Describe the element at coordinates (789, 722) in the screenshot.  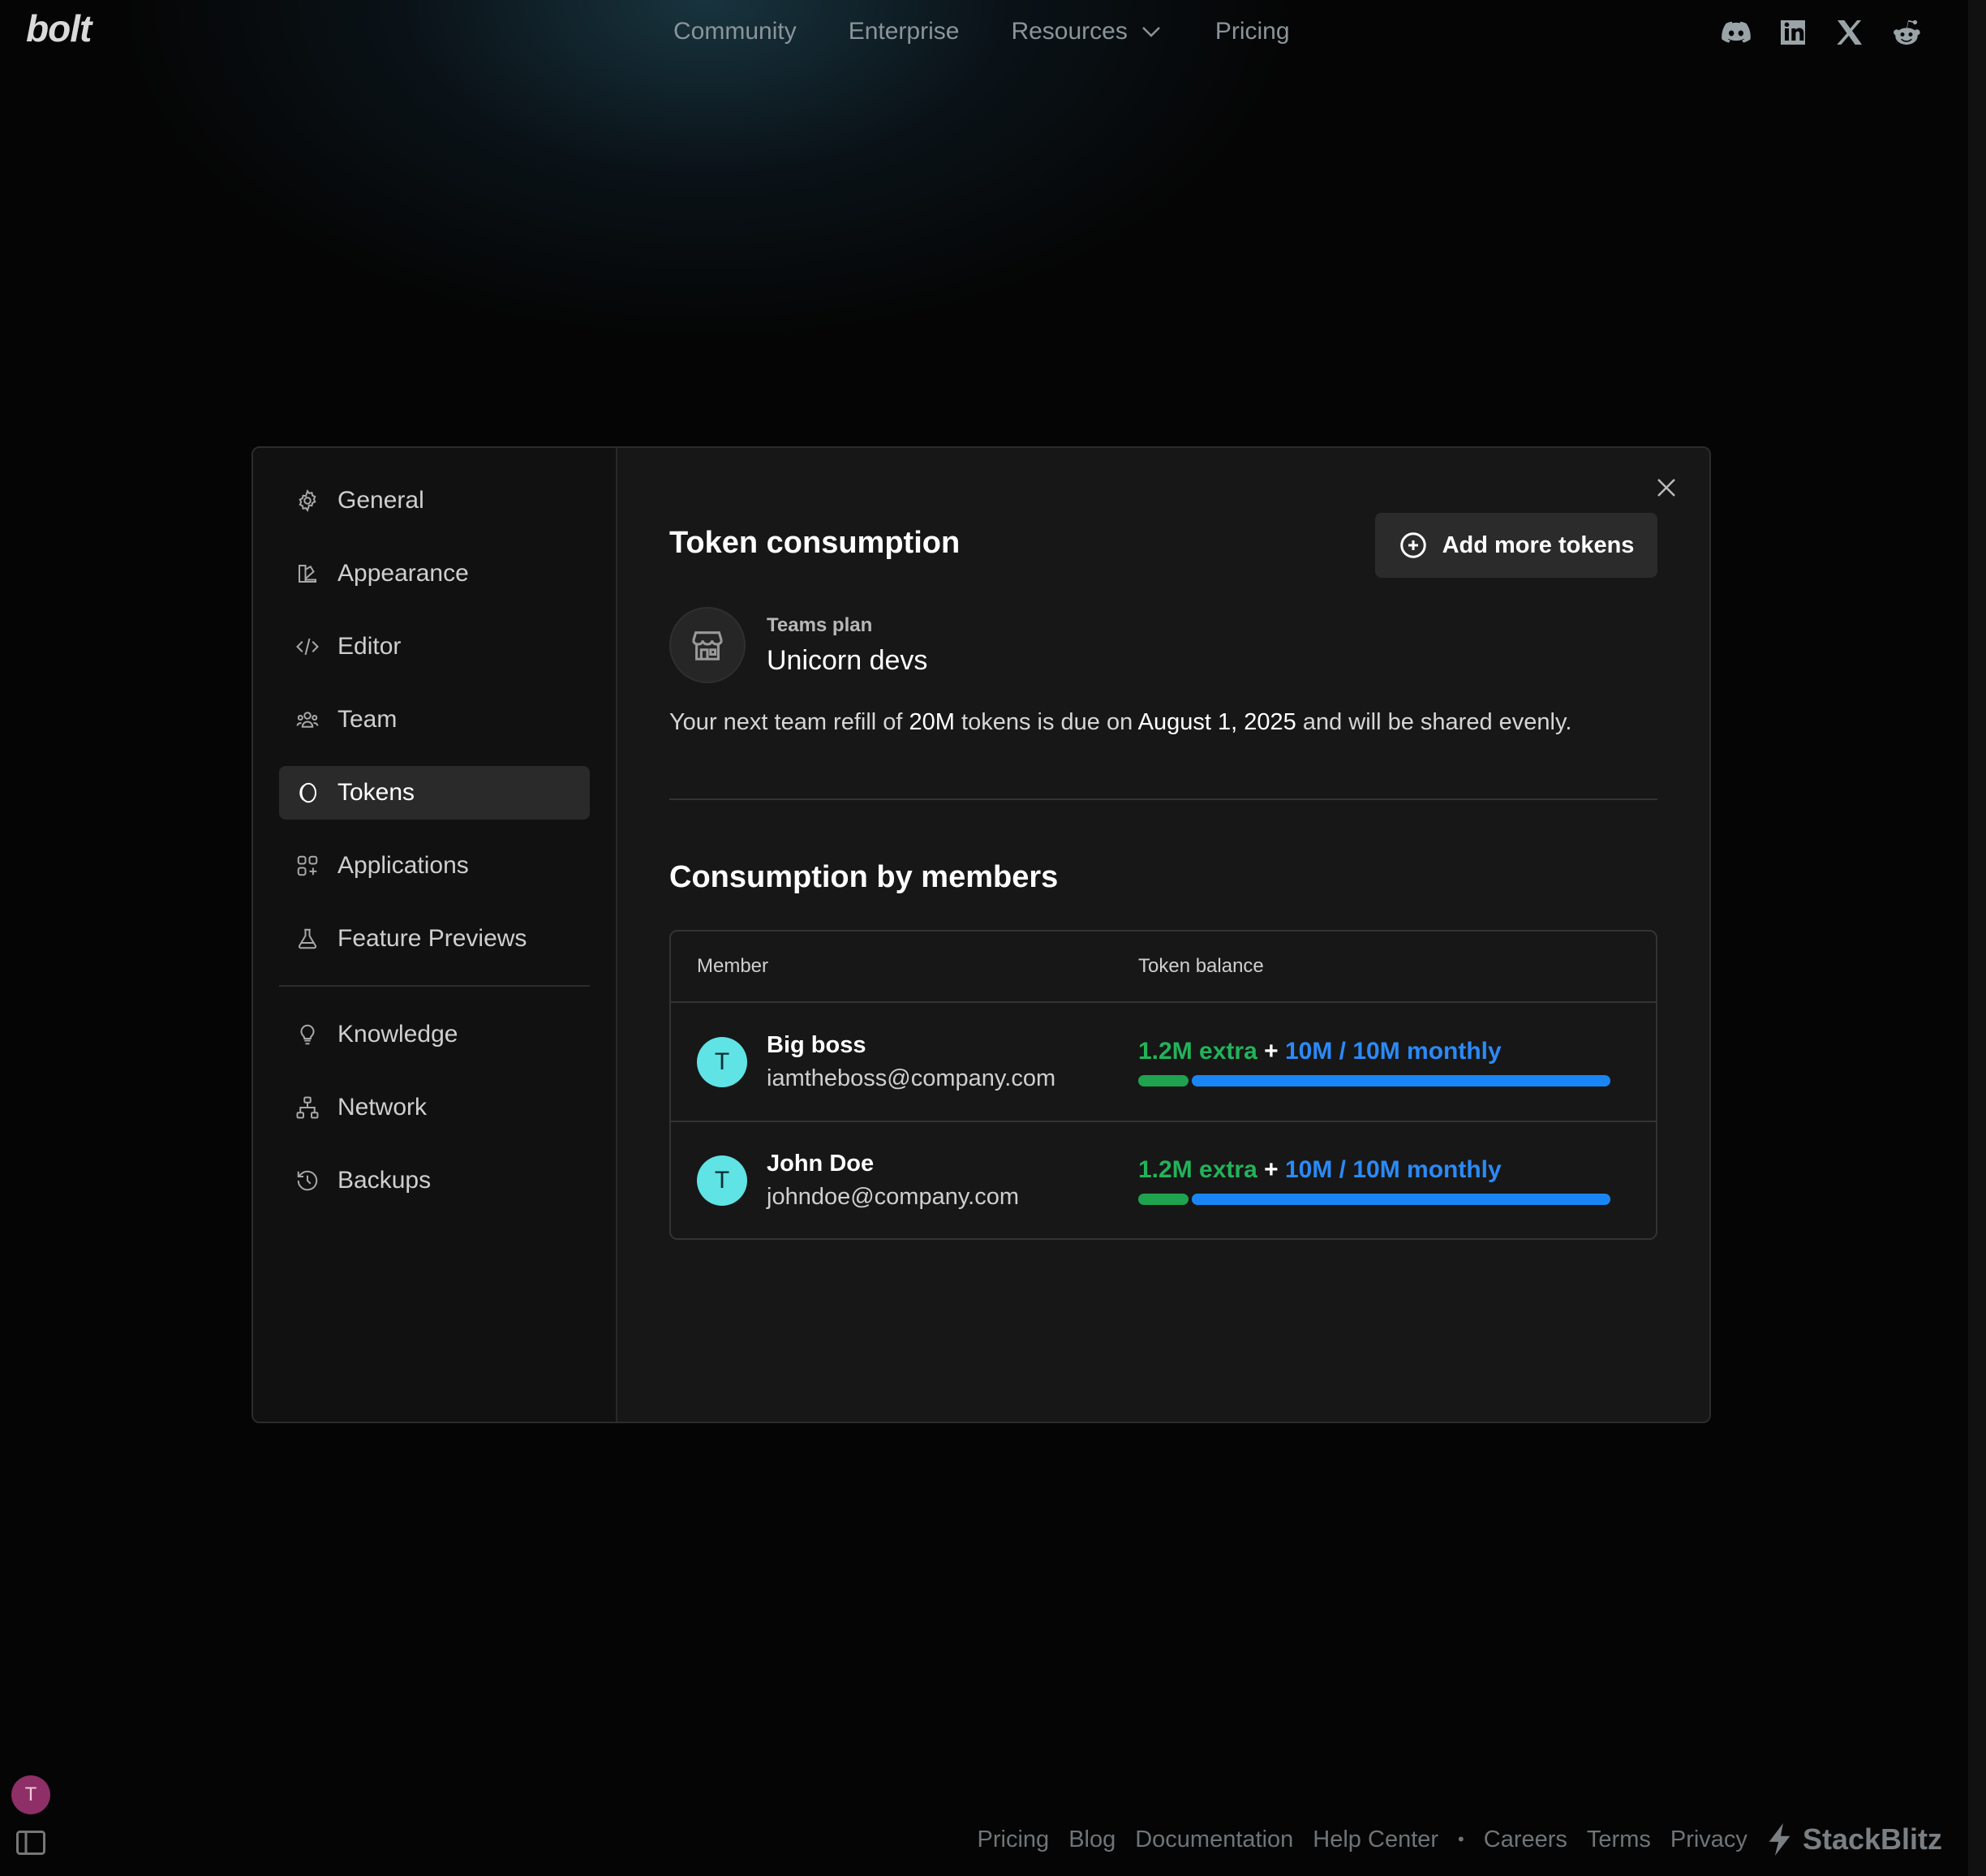
I see `refill-prefix: Your next team refill of` at that location.